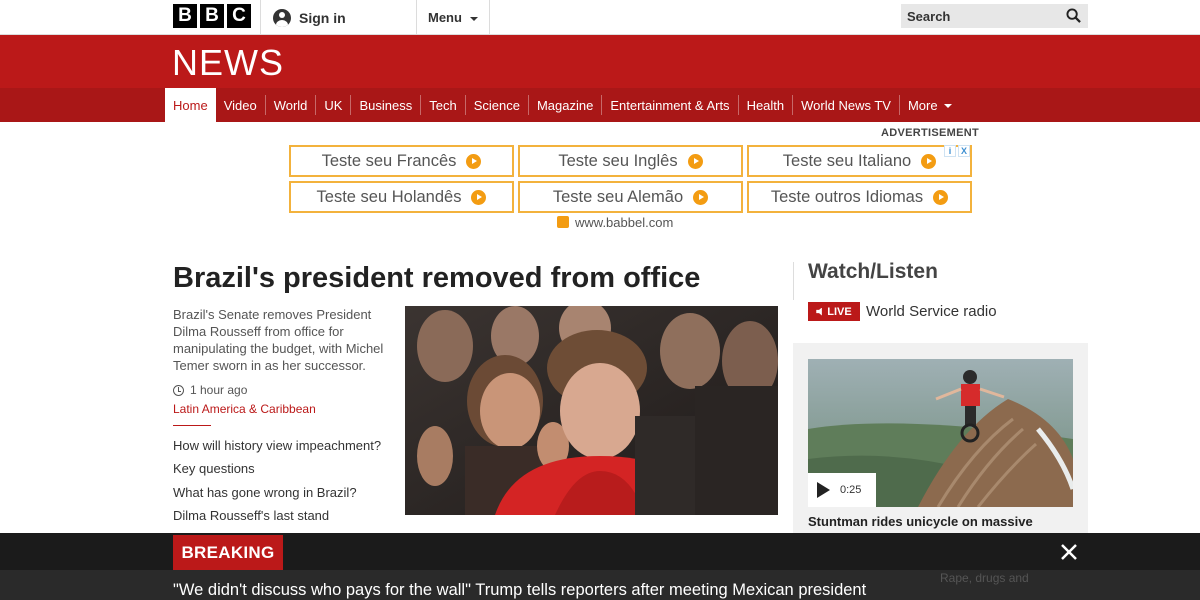 This screenshot has width=1200, height=600. I want to click on live-label: LIVE, so click(839, 311).